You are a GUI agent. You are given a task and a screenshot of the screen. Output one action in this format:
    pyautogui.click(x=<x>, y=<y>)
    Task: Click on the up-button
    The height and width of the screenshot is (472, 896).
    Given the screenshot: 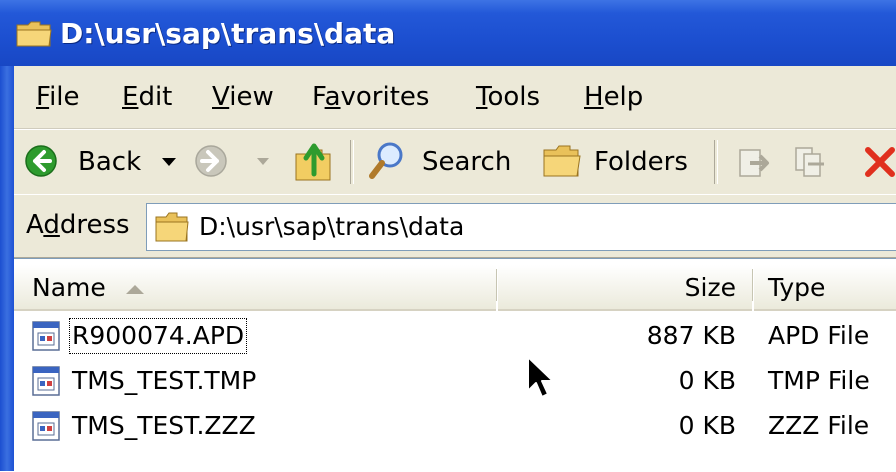 What is the action you would take?
    pyautogui.click(x=315, y=162)
    